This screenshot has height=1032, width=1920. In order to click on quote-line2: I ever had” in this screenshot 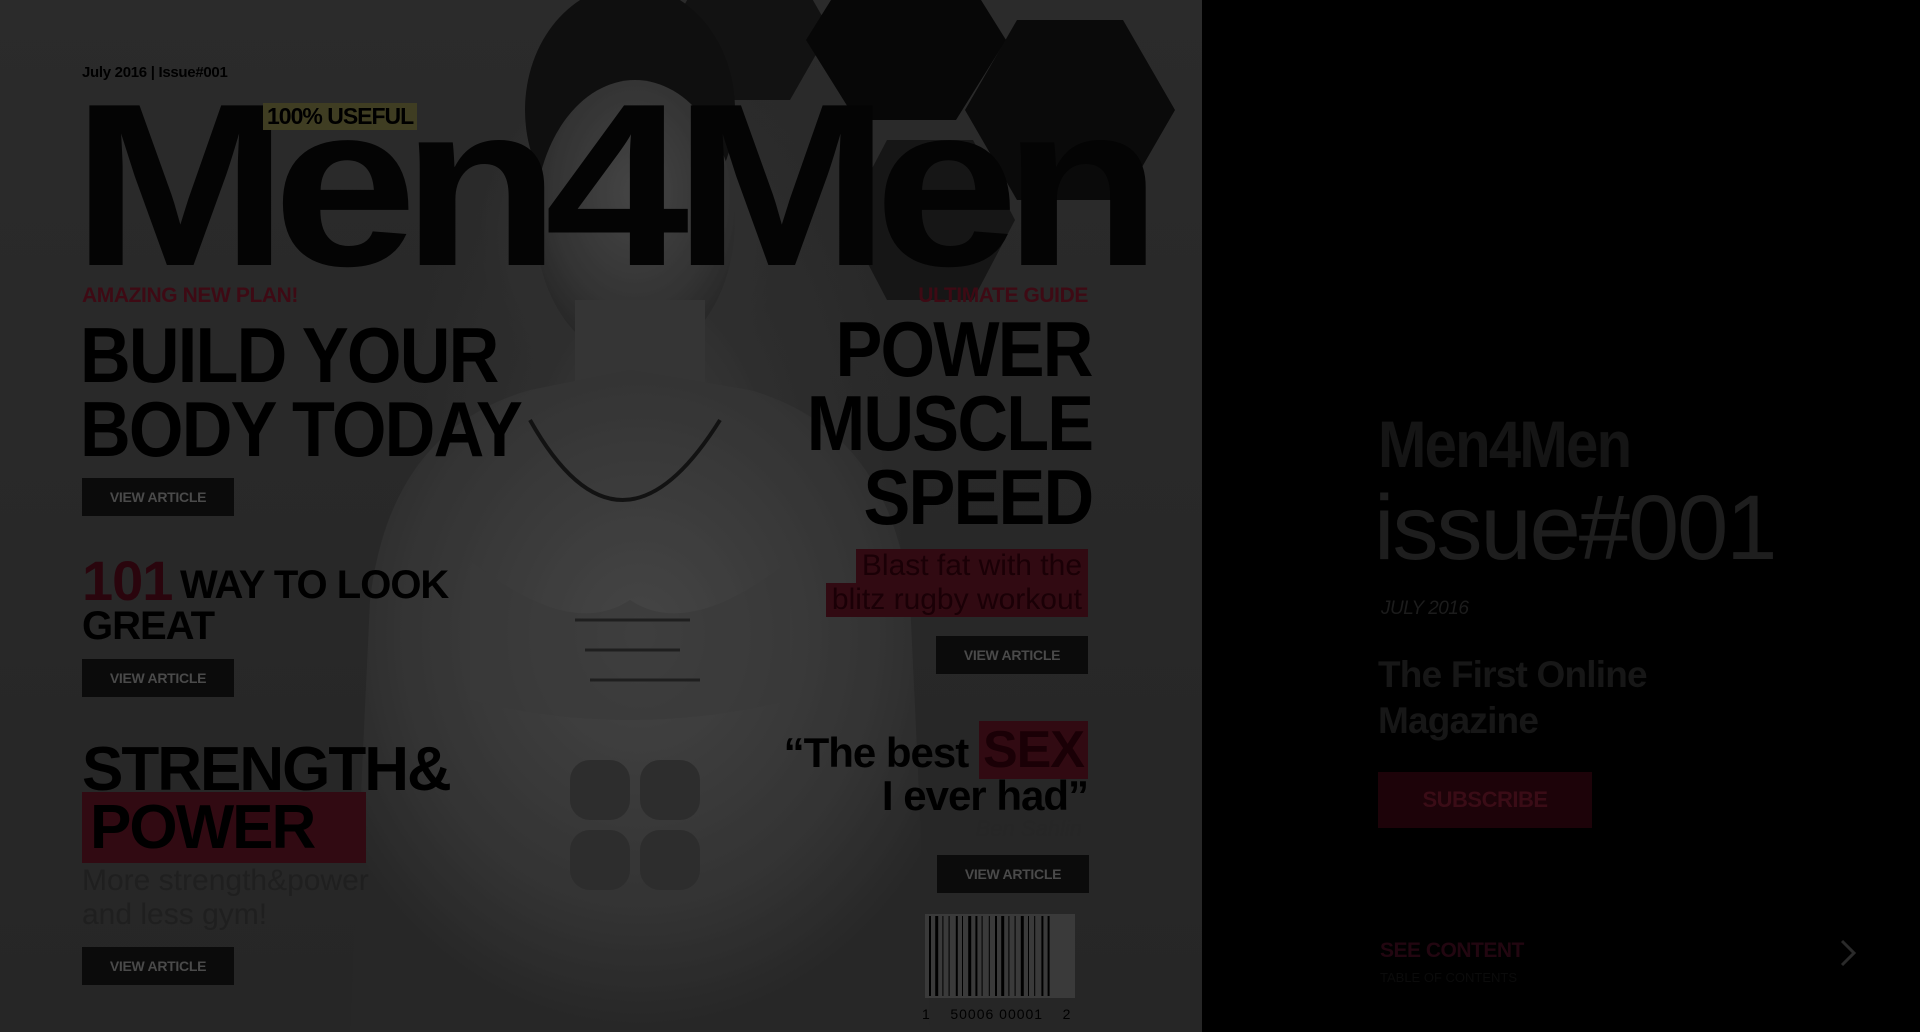, I will do `click(985, 795)`.